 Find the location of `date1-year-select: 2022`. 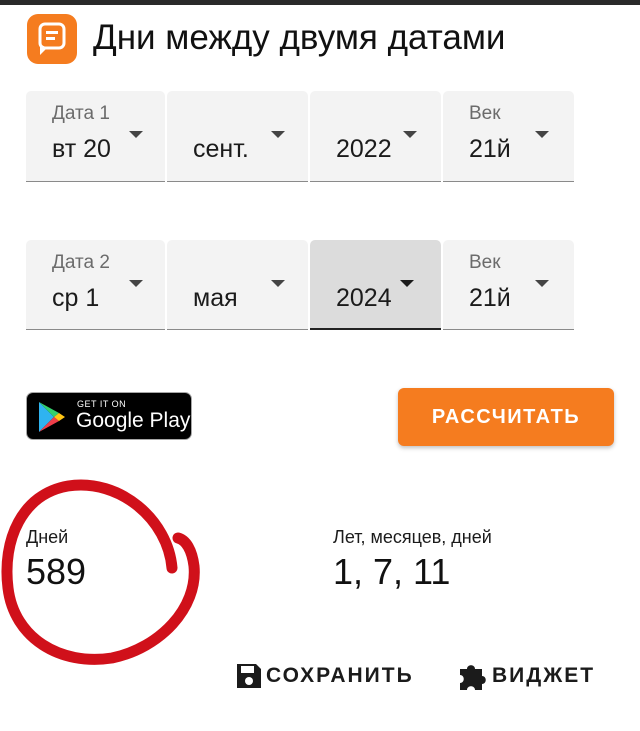

date1-year-select: 2022 is located at coordinates (375, 136).